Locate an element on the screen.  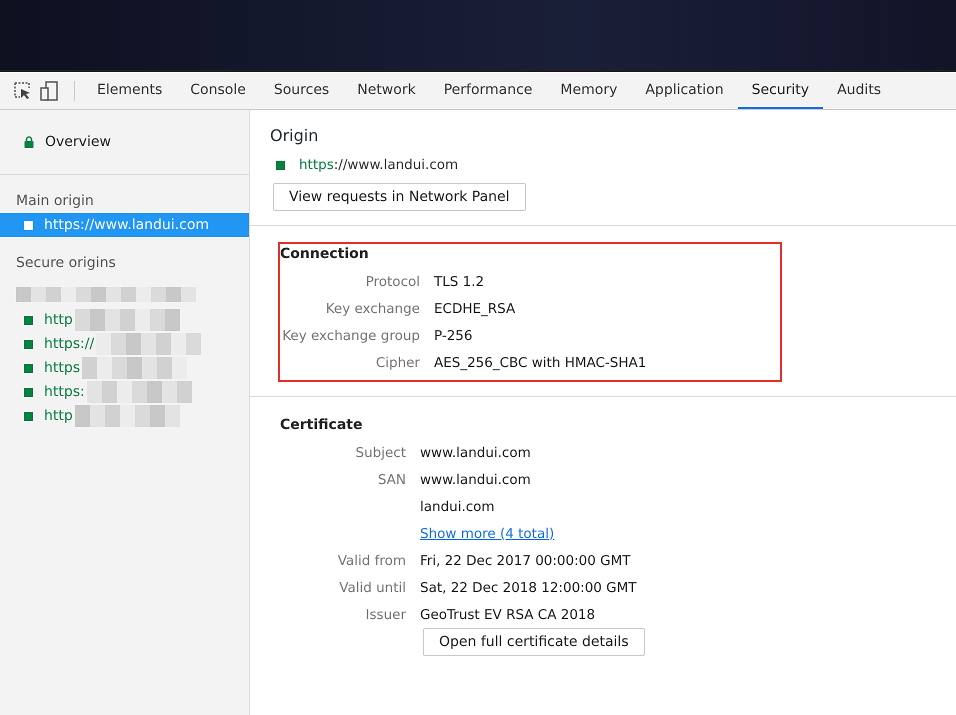
secure-indicator-icon is located at coordinates (280, 165).